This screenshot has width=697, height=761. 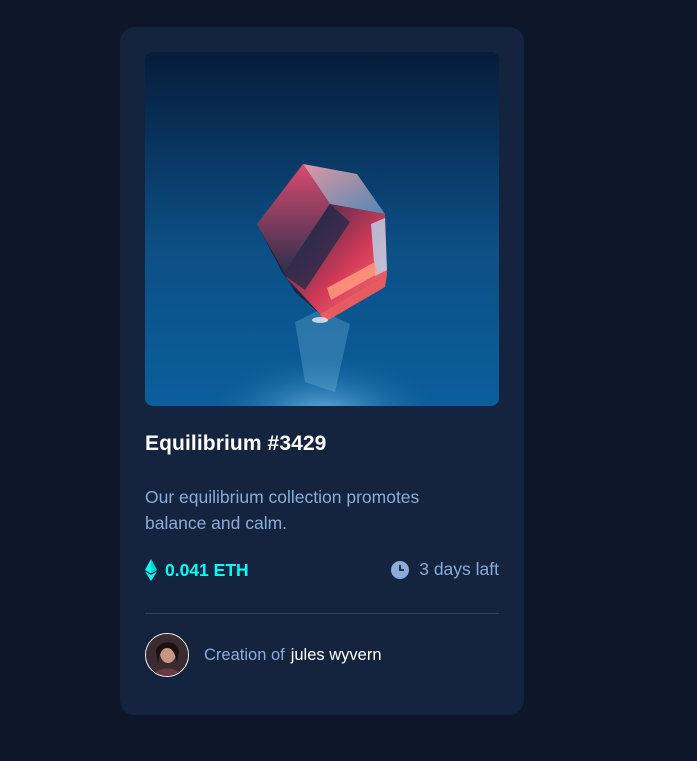 I want to click on time-left-text: 3 days laft, so click(x=459, y=569).